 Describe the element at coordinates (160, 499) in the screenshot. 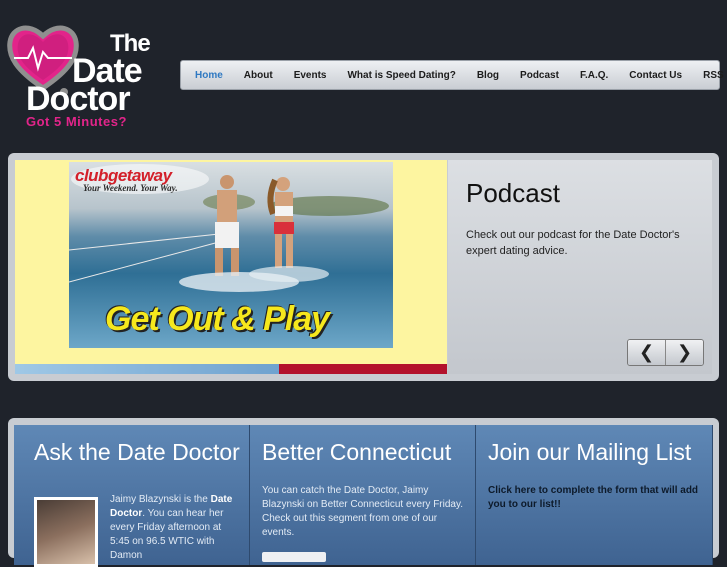

I see `bio-prefix: Jaimy Blazynski is the` at that location.